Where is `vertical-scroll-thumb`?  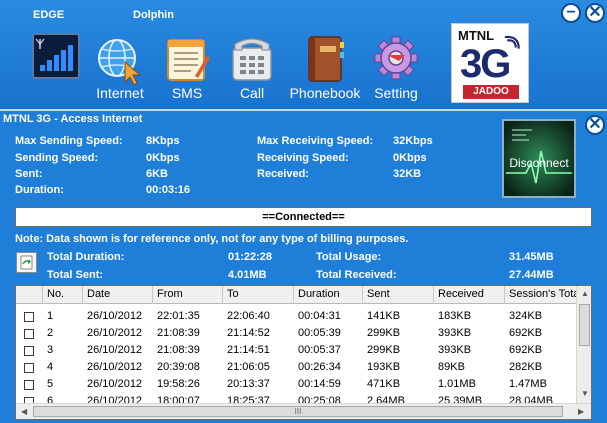 vertical-scroll-thumb is located at coordinates (584, 325).